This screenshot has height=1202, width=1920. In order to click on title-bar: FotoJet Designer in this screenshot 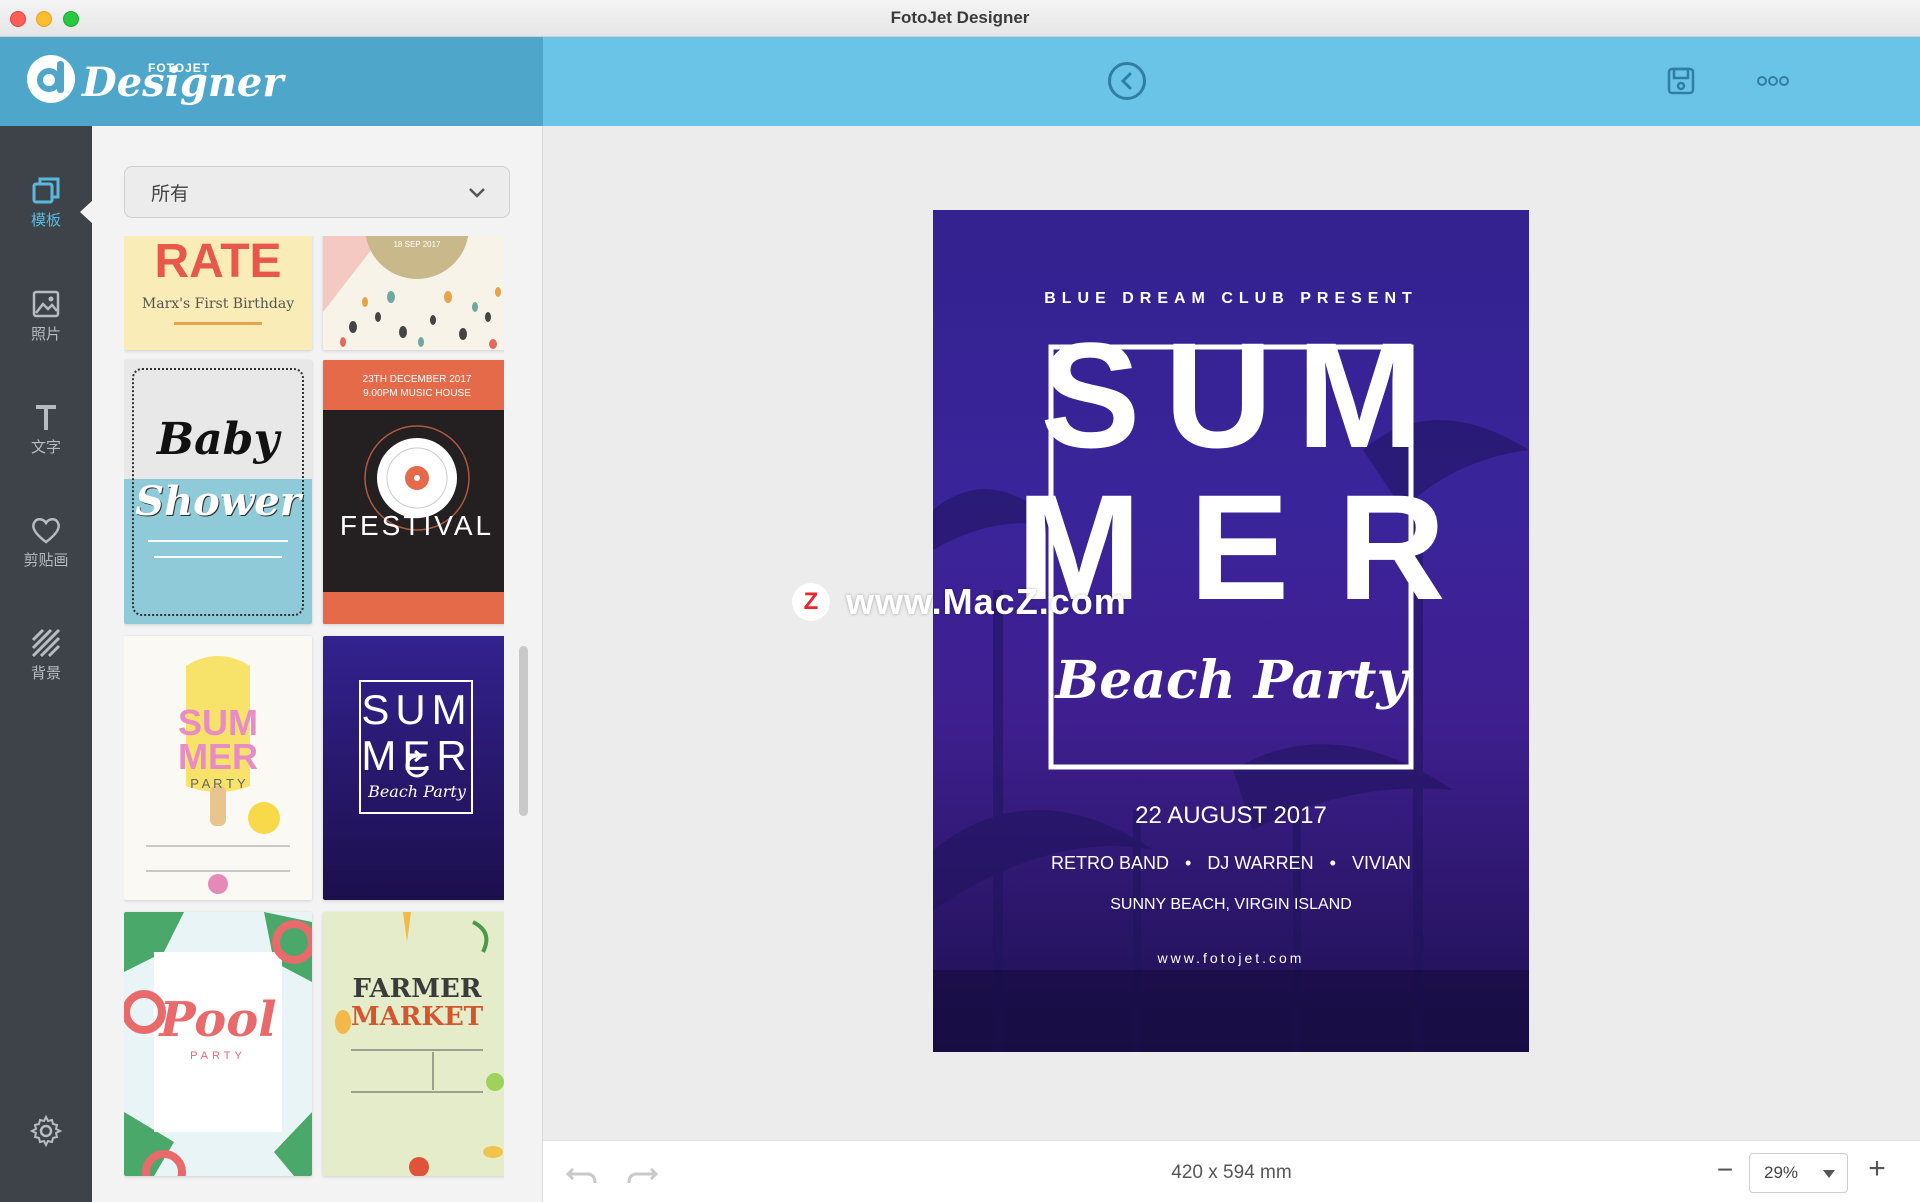, I will do `click(960, 18)`.